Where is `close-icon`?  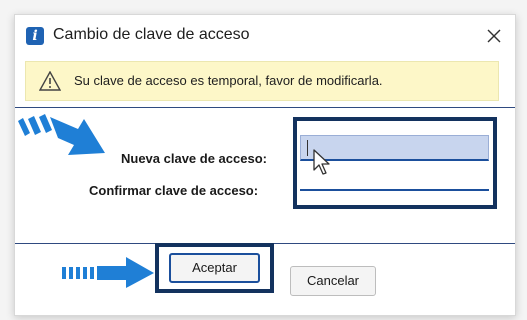
close-icon is located at coordinates (494, 36).